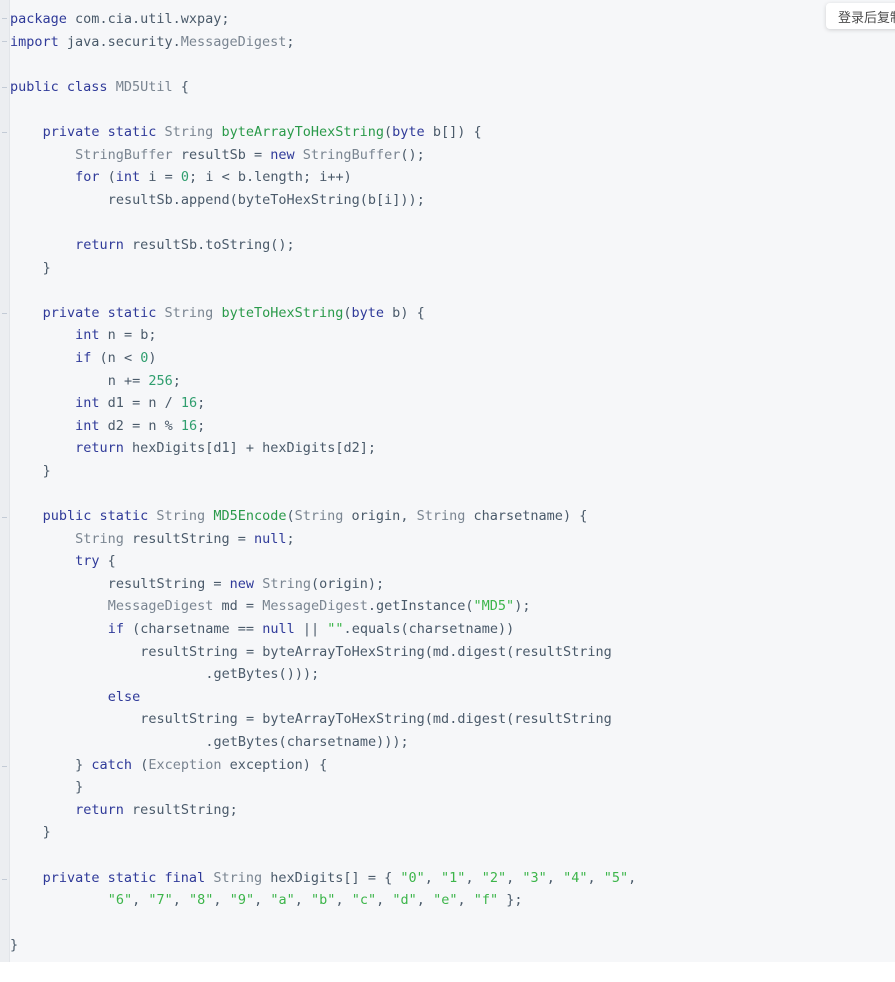 Image resolution: width=895 pixels, height=982 pixels. Describe the element at coordinates (860, 16) in the screenshot. I see `copy-code-button: 登录后复制` at that location.